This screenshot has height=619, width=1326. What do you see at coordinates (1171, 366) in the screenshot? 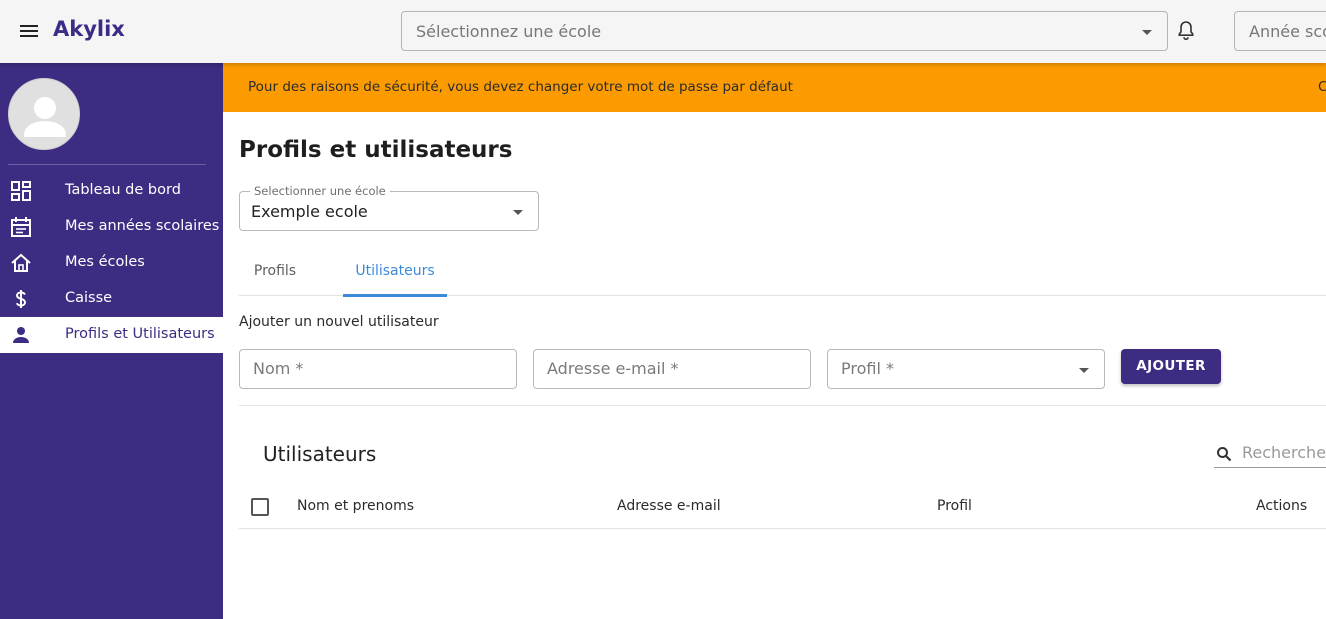
I see `add-user-button: AJOUTER` at bounding box center [1171, 366].